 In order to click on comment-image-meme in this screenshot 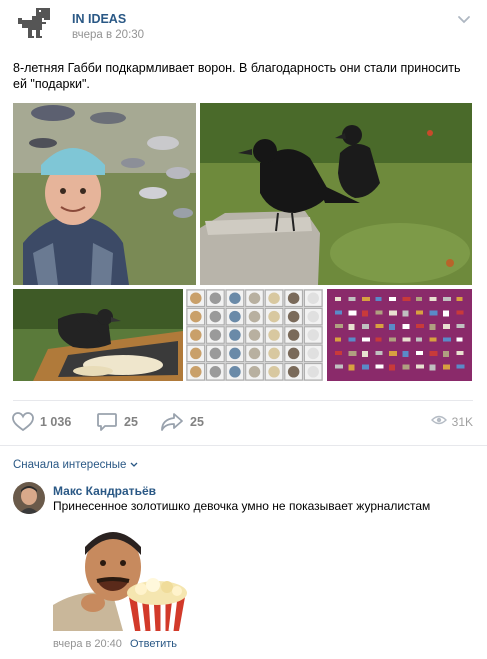, I will do `click(124, 578)`.